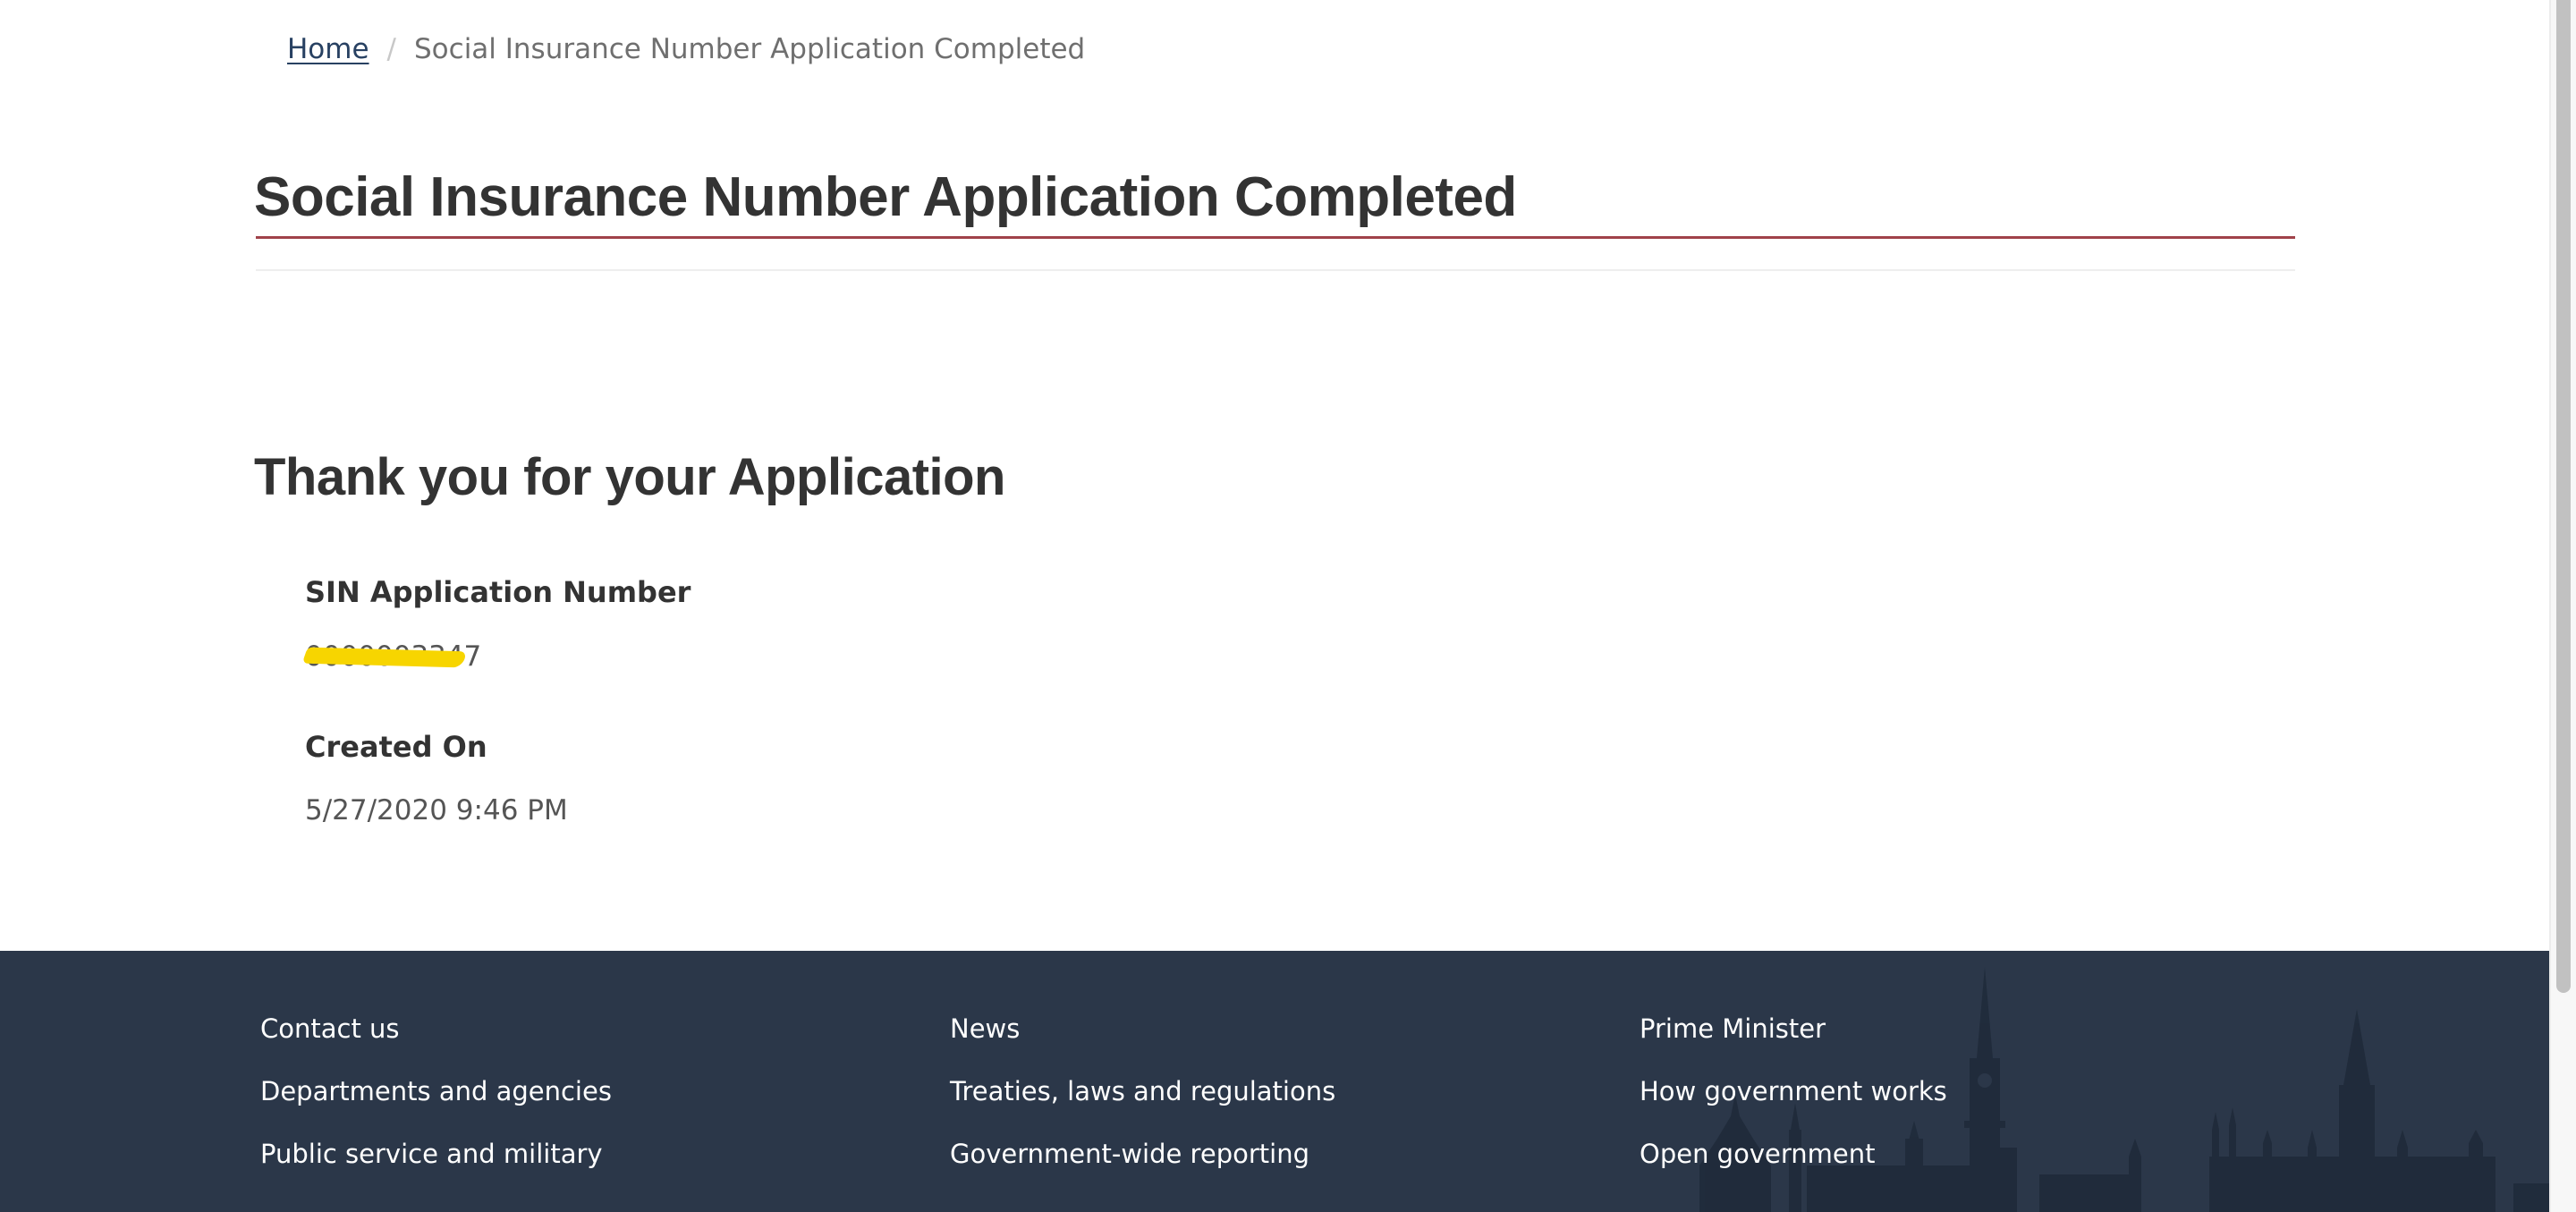 The image size is (2576, 1212). I want to click on confirmation-heading: Thank you for your Application, so click(630, 477).